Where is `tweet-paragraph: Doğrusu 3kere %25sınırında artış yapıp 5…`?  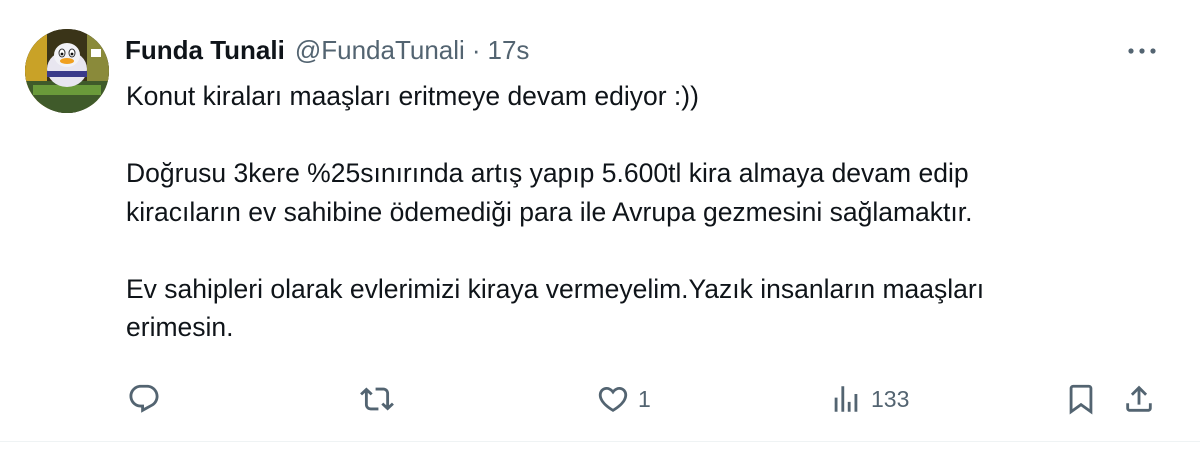 tweet-paragraph: Doğrusu 3kere %25sınırında artış yapıp 5… is located at coordinates (549, 192).